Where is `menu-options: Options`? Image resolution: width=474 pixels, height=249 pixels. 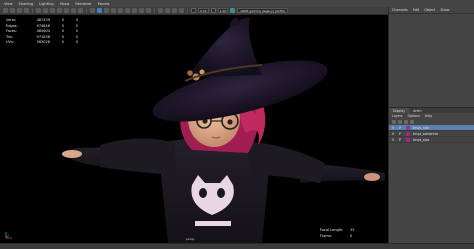 menu-options: Options is located at coordinates (414, 116).